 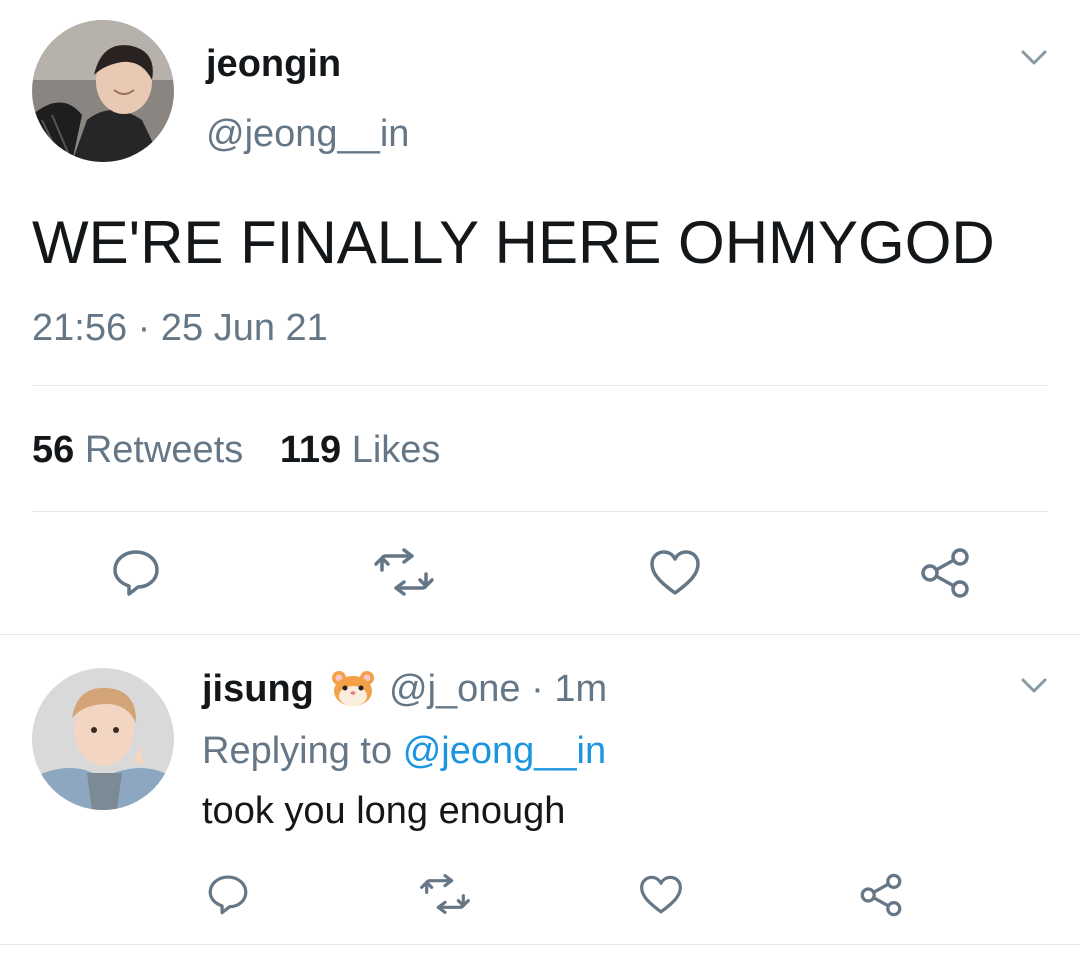 What do you see at coordinates (513, 242) in the screenshot?
I see `tweet-text: WE'RE FINALLY HERE OHMYGOD` at bounding box center [513, 242].